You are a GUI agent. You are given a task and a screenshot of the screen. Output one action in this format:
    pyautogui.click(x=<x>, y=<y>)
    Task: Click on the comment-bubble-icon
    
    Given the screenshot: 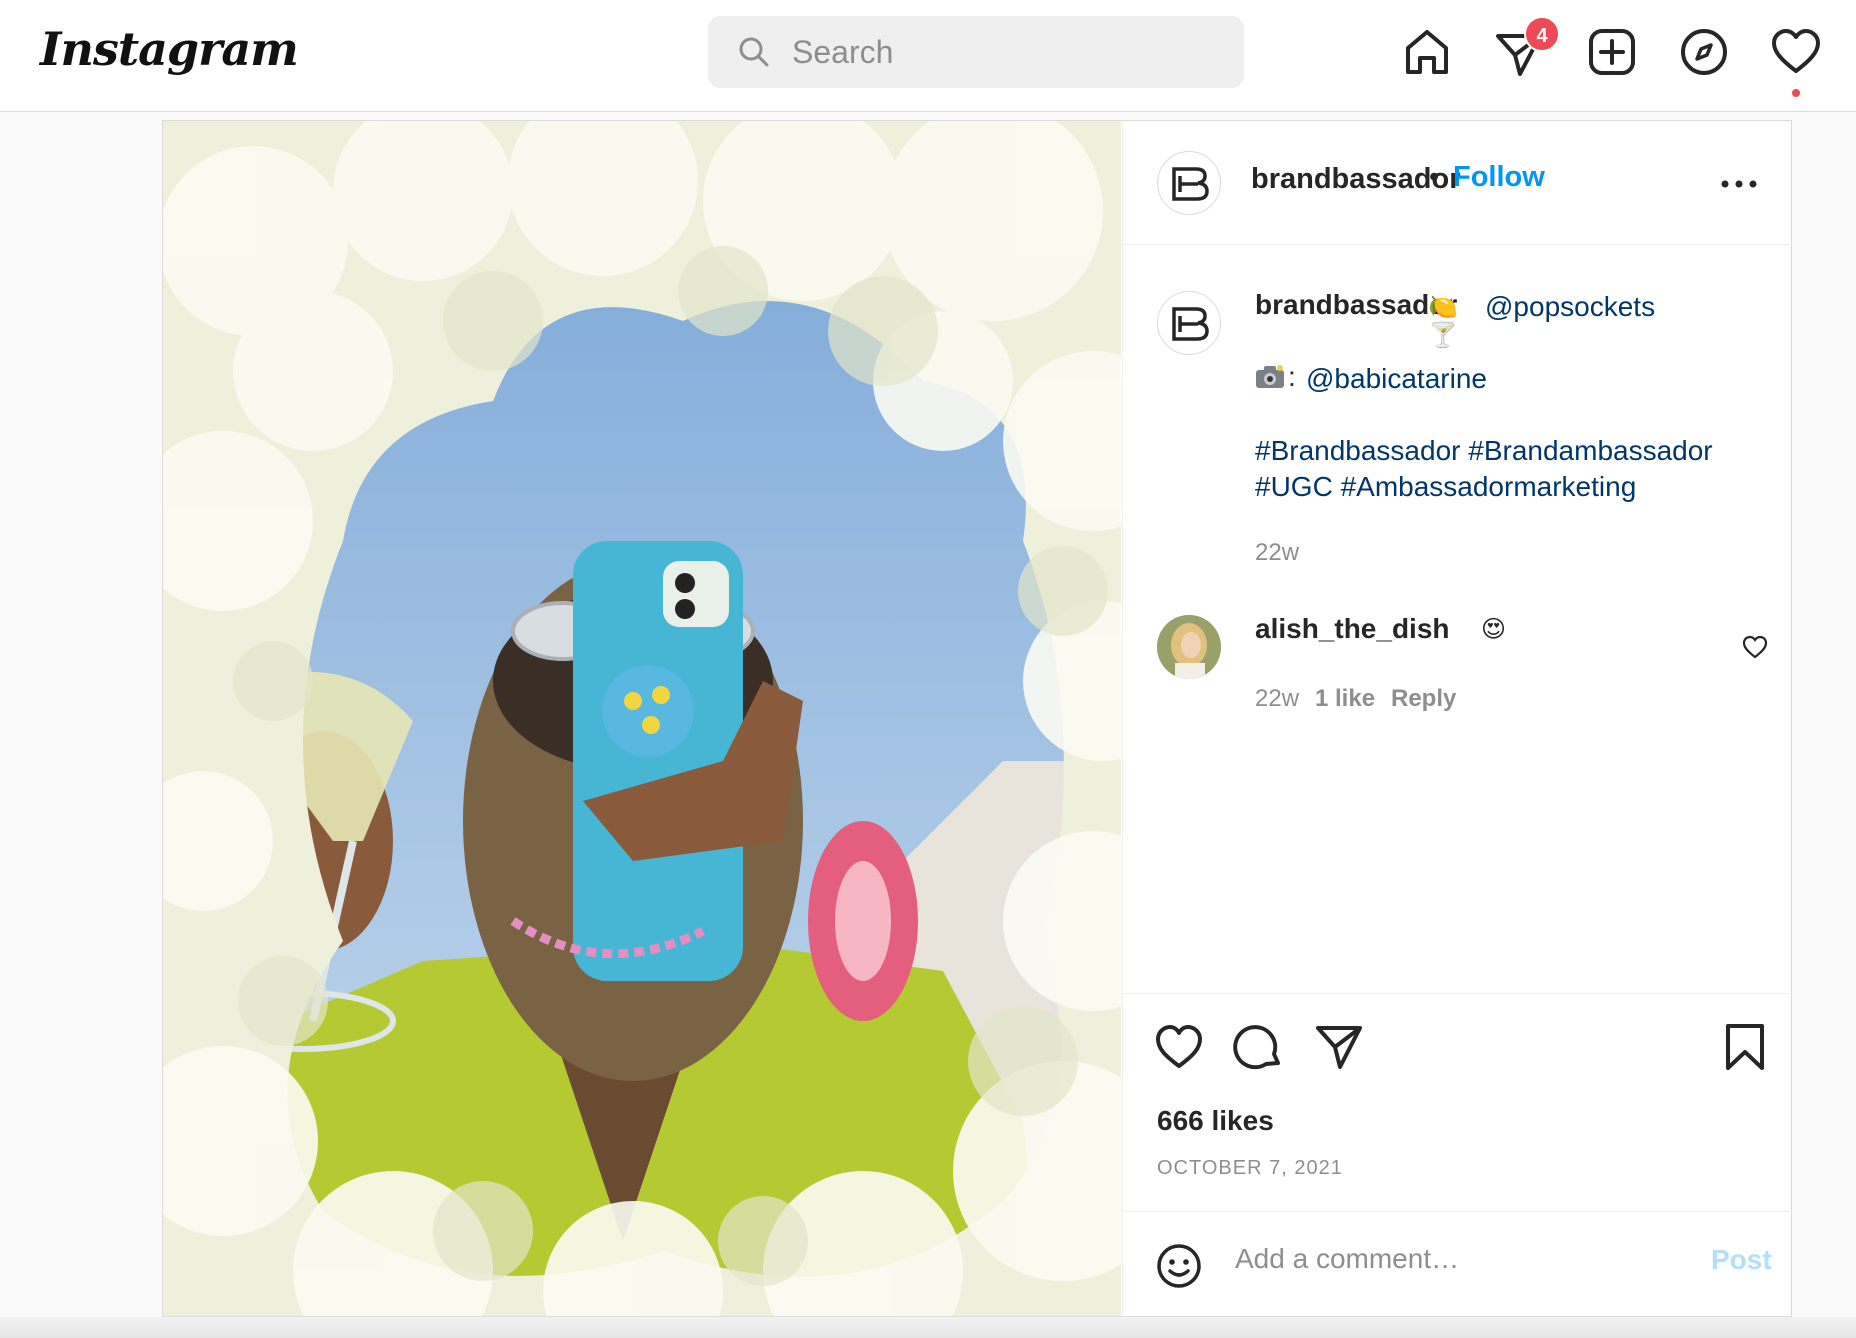 What is the action you would take?
    pyautogui.click(x=1256, y=1047)
    